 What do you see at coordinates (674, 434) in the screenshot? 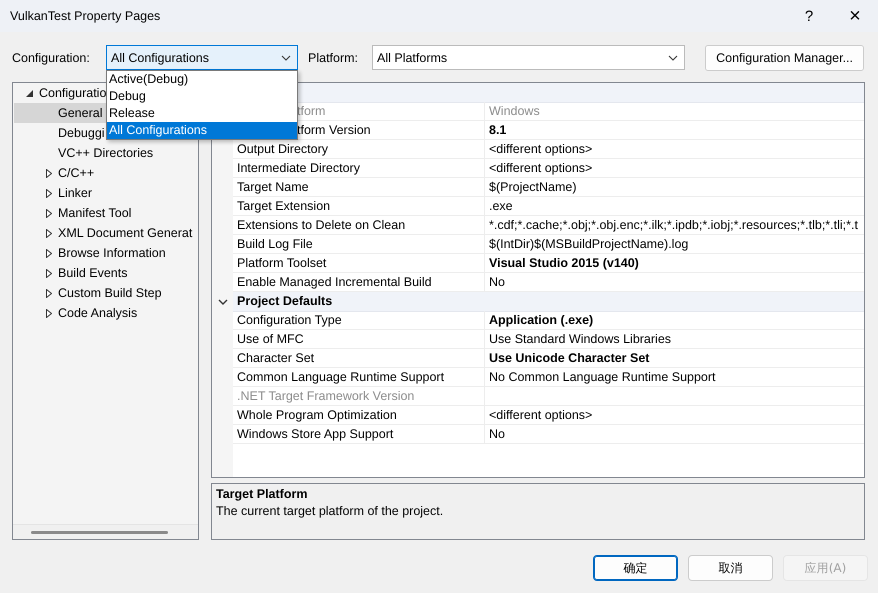
I see `property-value: No` at bounding box center [674, 434].